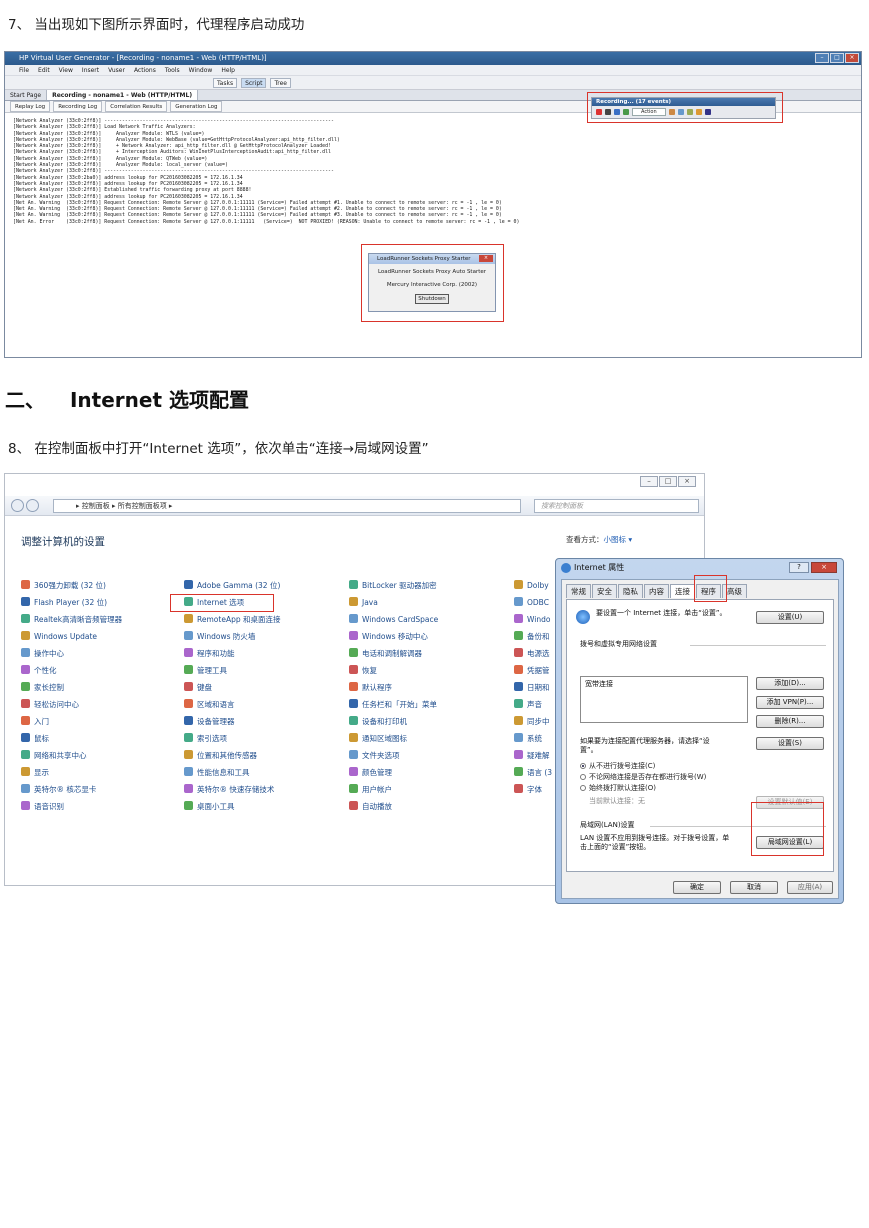 The height and width of the screenshot is (1228, 869). I want to click on search-input: 搜索控制面板, so click(616, 506).